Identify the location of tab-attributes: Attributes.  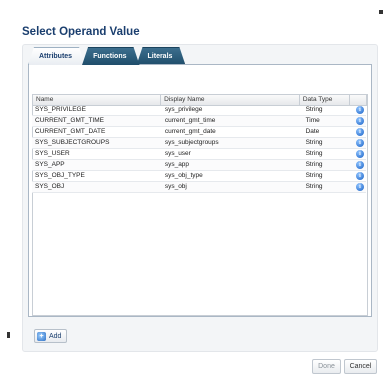
(56, 56).